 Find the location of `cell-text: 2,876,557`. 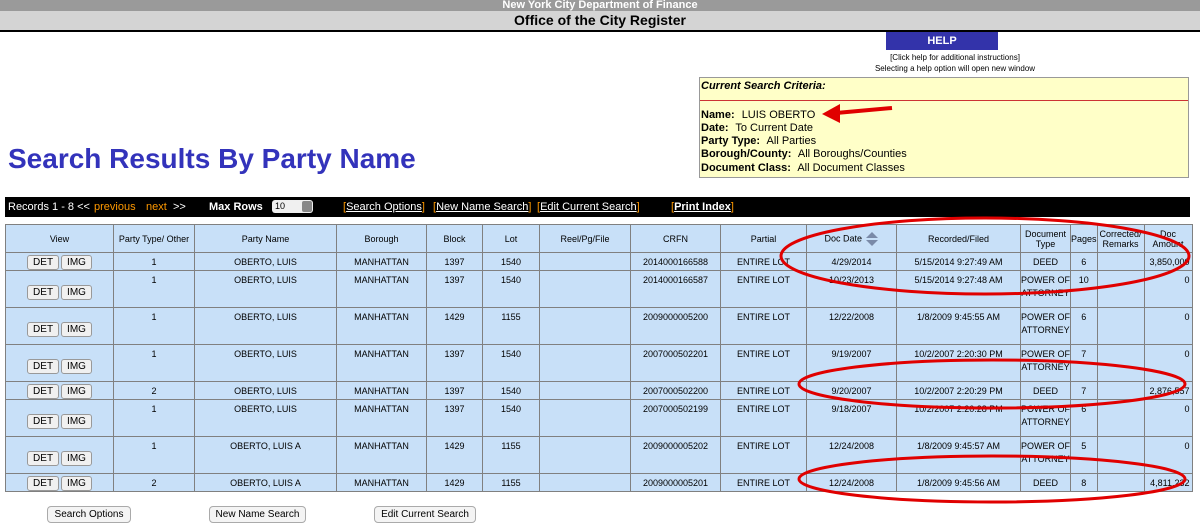

cell-text: 2,876,557 is located at coordinates (1169, 391).